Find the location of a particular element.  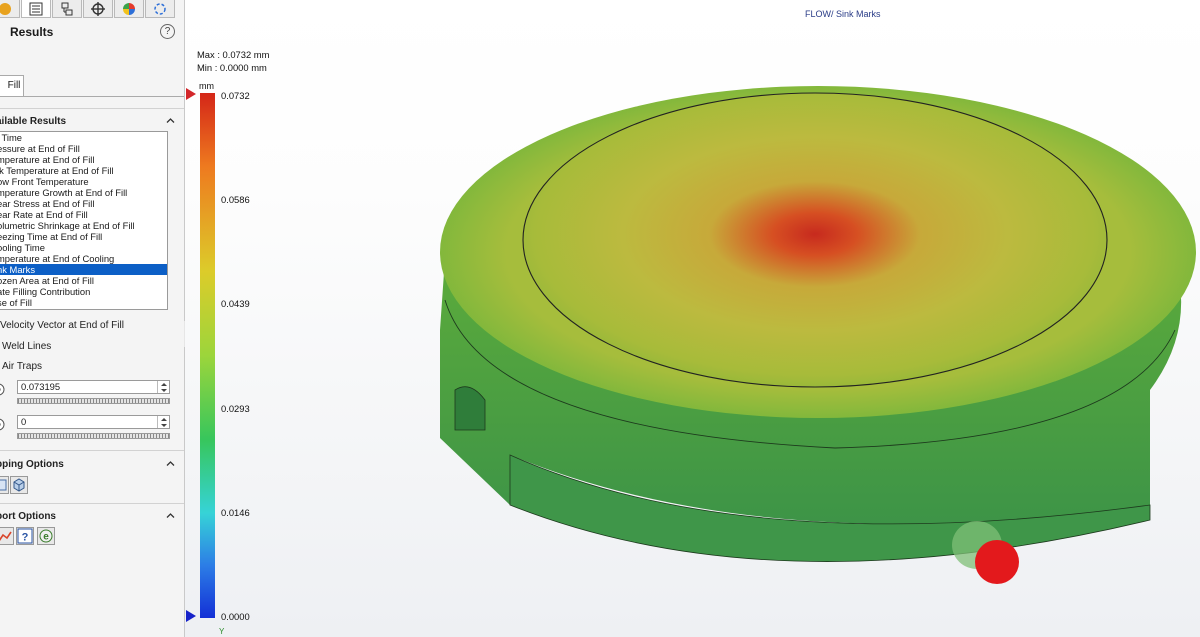

appearance-button is located at coordinates (129, 9).